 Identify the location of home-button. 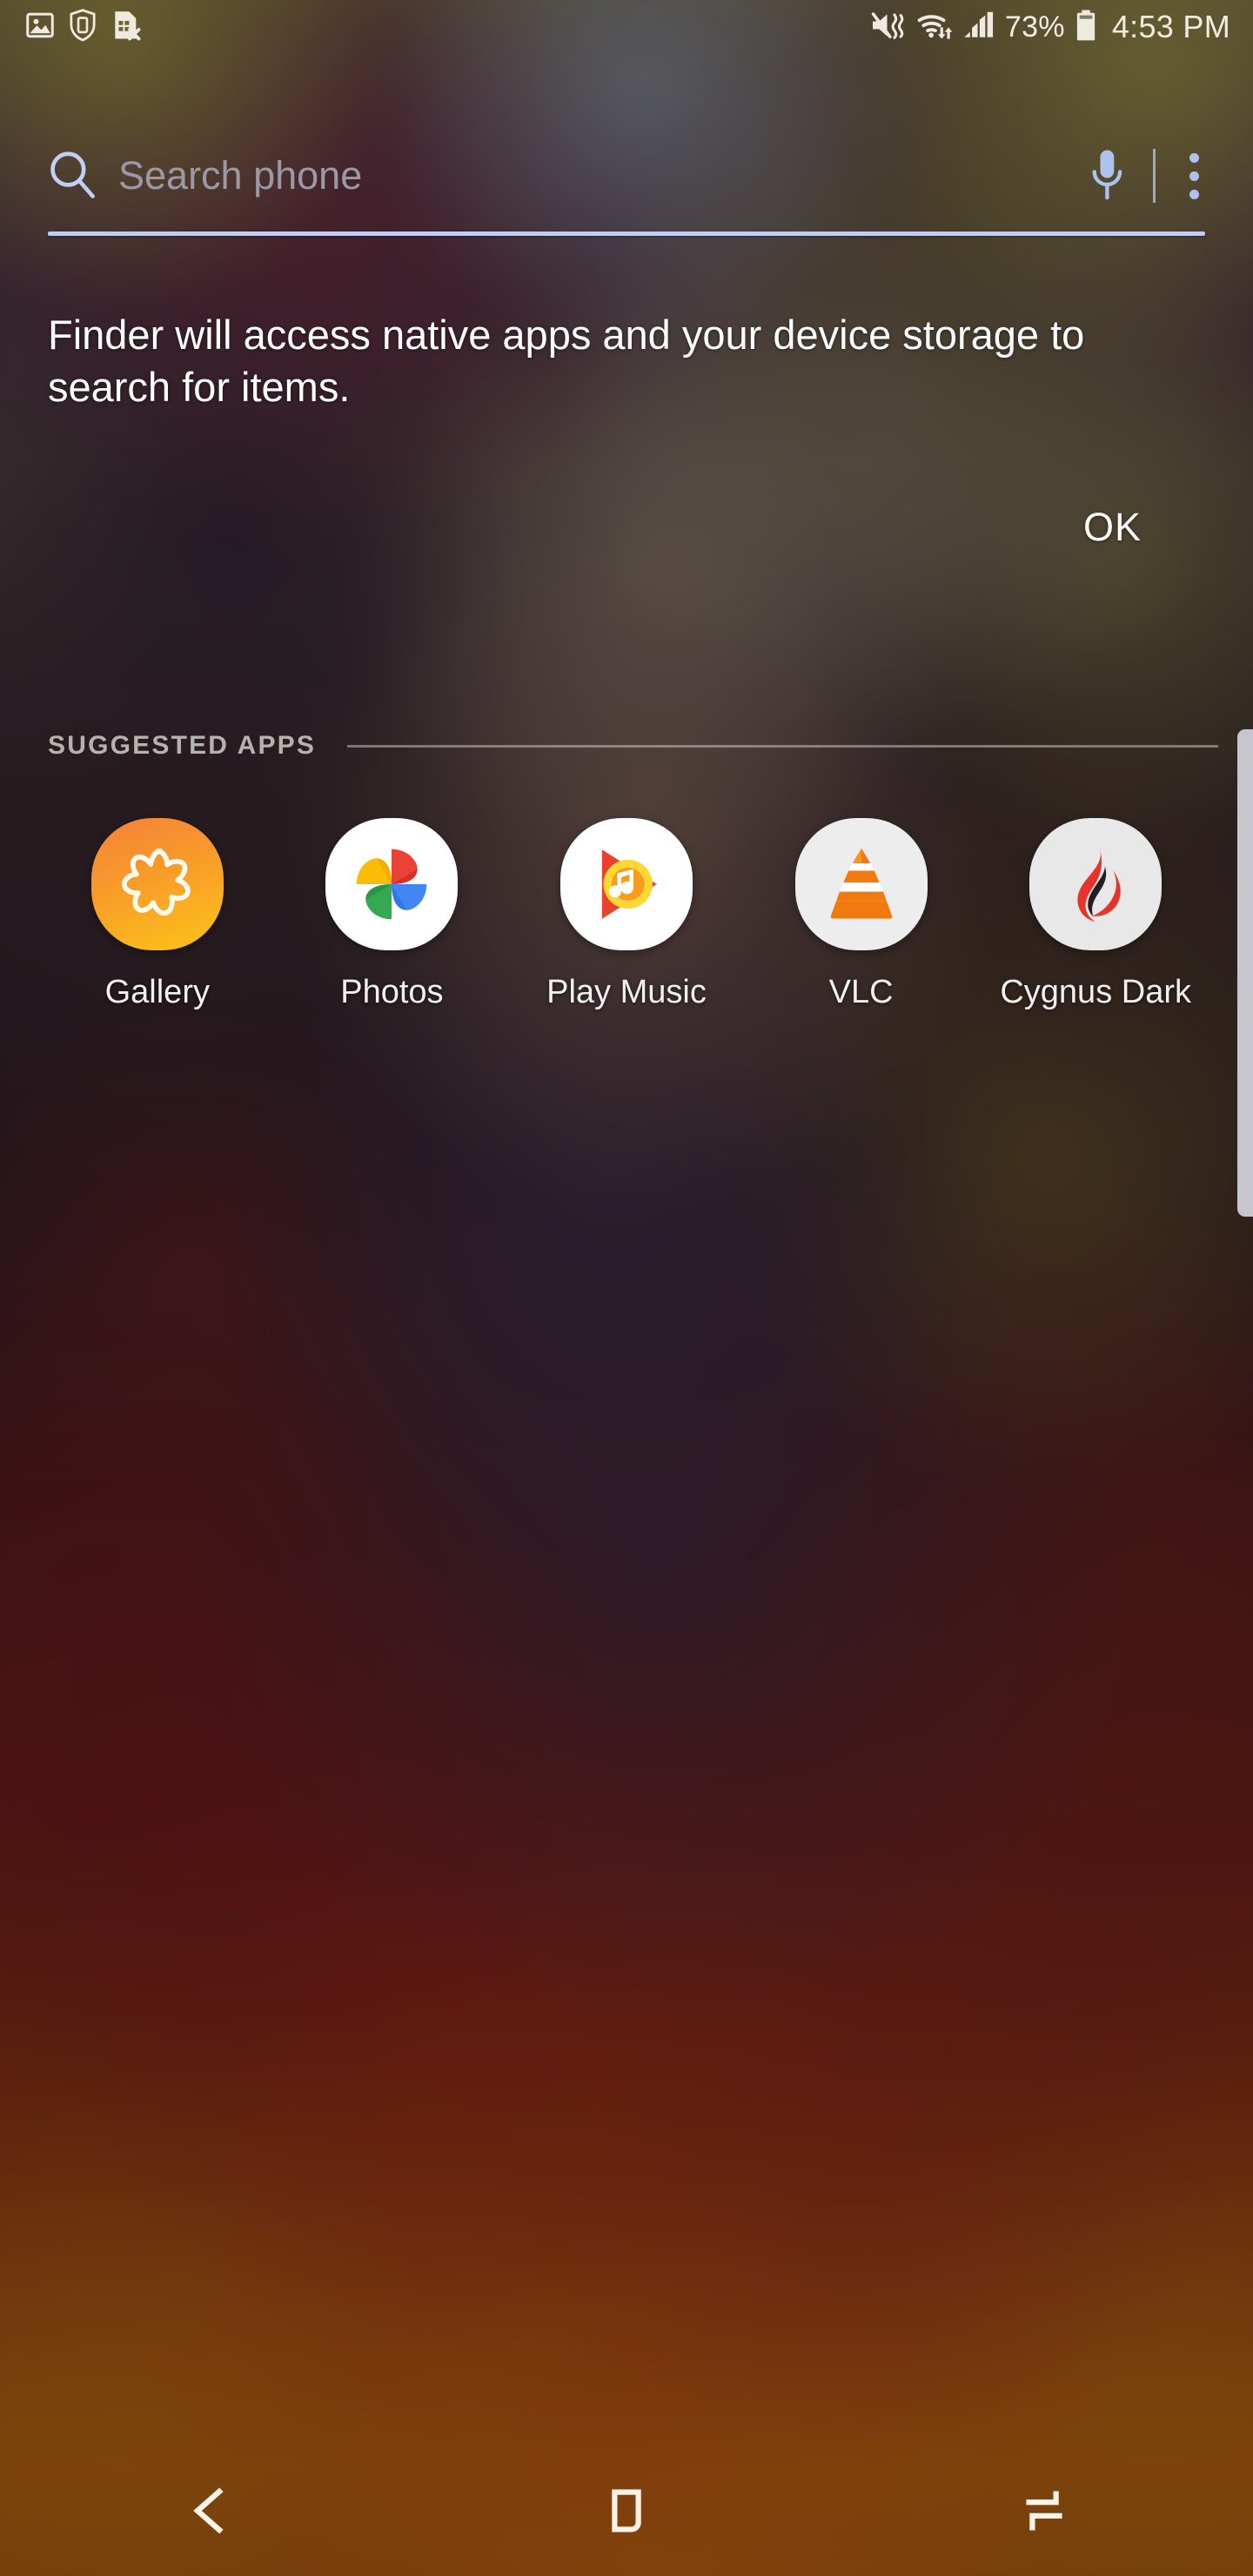
(626, 2510).